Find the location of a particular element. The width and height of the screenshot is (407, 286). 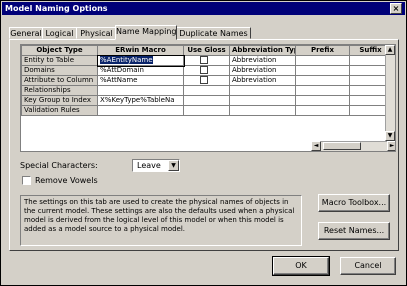

tab-physical: Physical is located at coordinates (96, 33).